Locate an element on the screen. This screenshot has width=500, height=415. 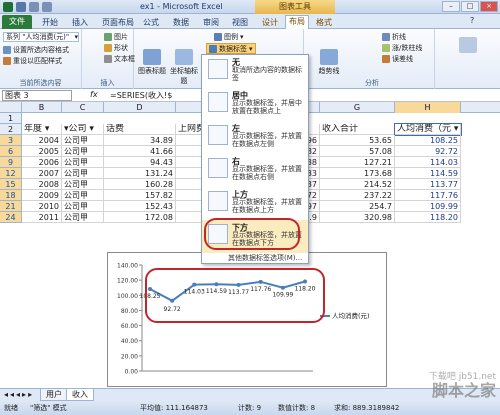
insert-textbox-button: 文本框 is located at coordinates (119, 59).